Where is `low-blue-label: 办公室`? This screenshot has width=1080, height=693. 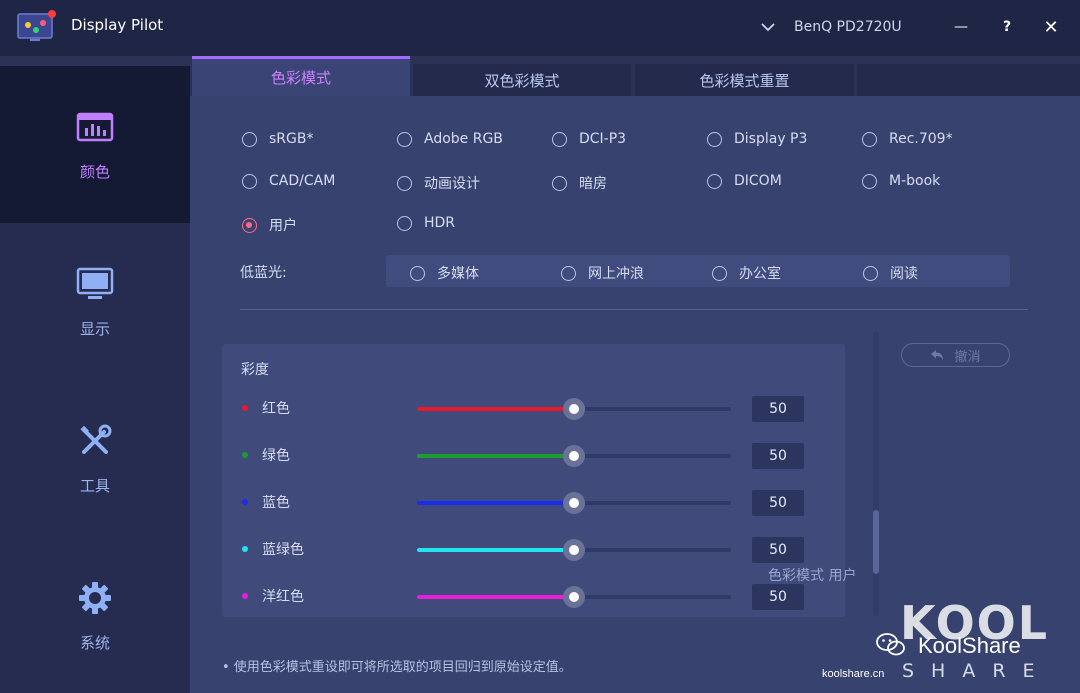 low-blue-label: 办公室 is located at coordinates (760, 274).